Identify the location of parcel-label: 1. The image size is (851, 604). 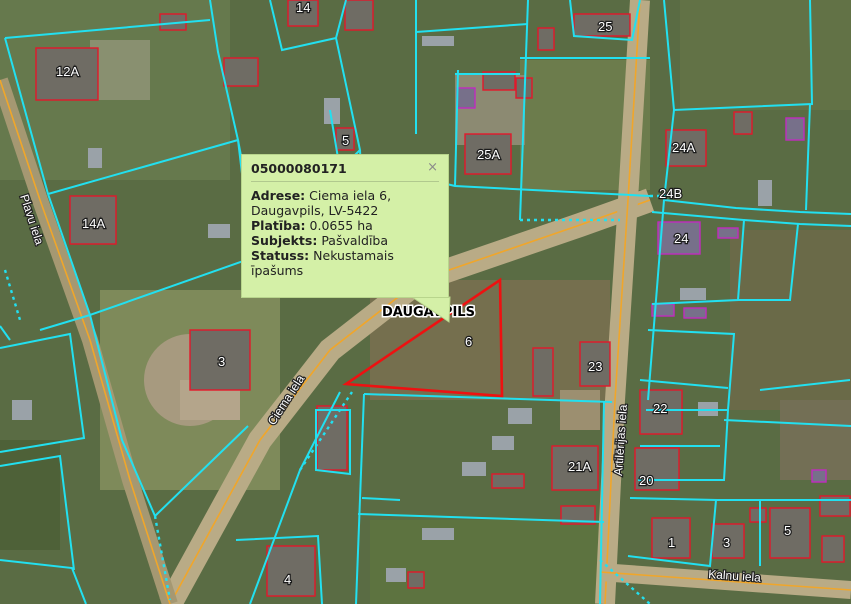
(671, 542).